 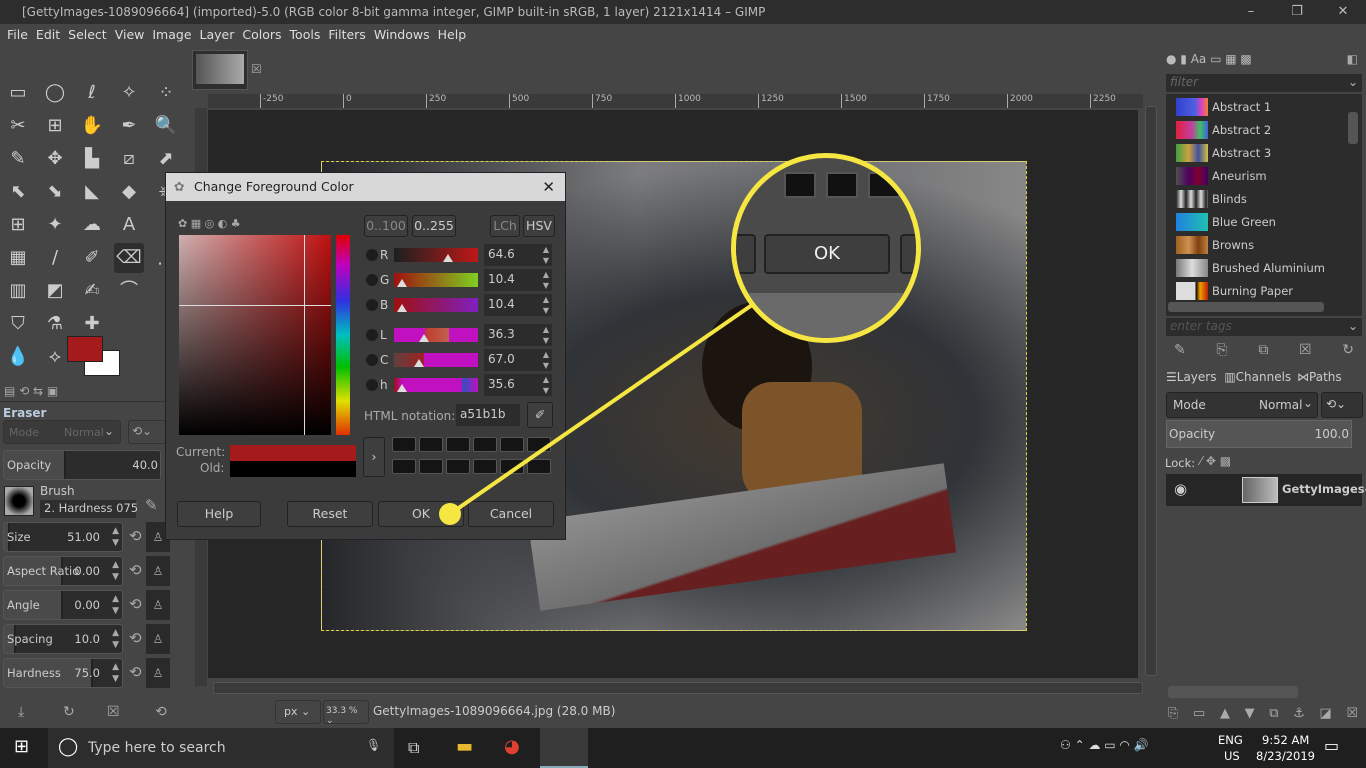 What do you see at coordinates (436, 255) in the screenshot?
I see `channel-R-slider` at bounding box center [436, 255].